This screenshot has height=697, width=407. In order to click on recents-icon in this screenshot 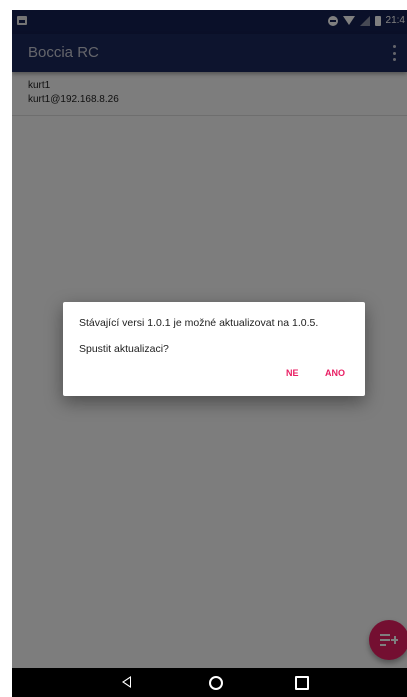, I will do `click(302, 683)`.